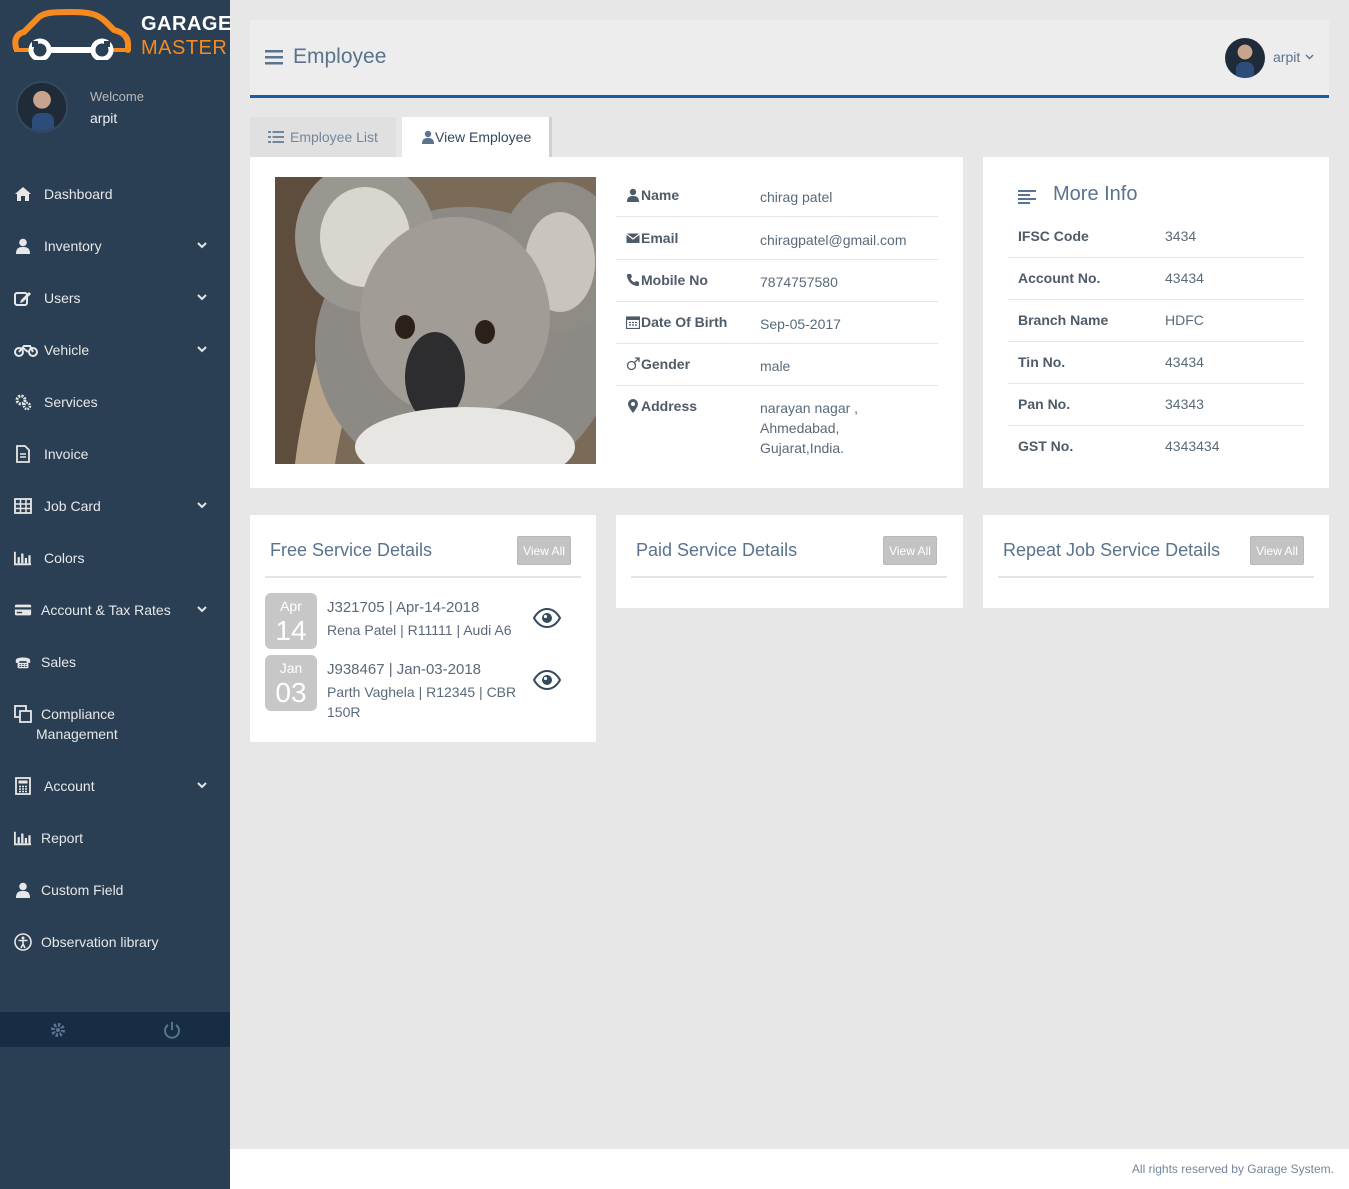 This screenshot has width=1349, height=1189. I want to click on sidebar-item-label: Users, so click(62, 298).